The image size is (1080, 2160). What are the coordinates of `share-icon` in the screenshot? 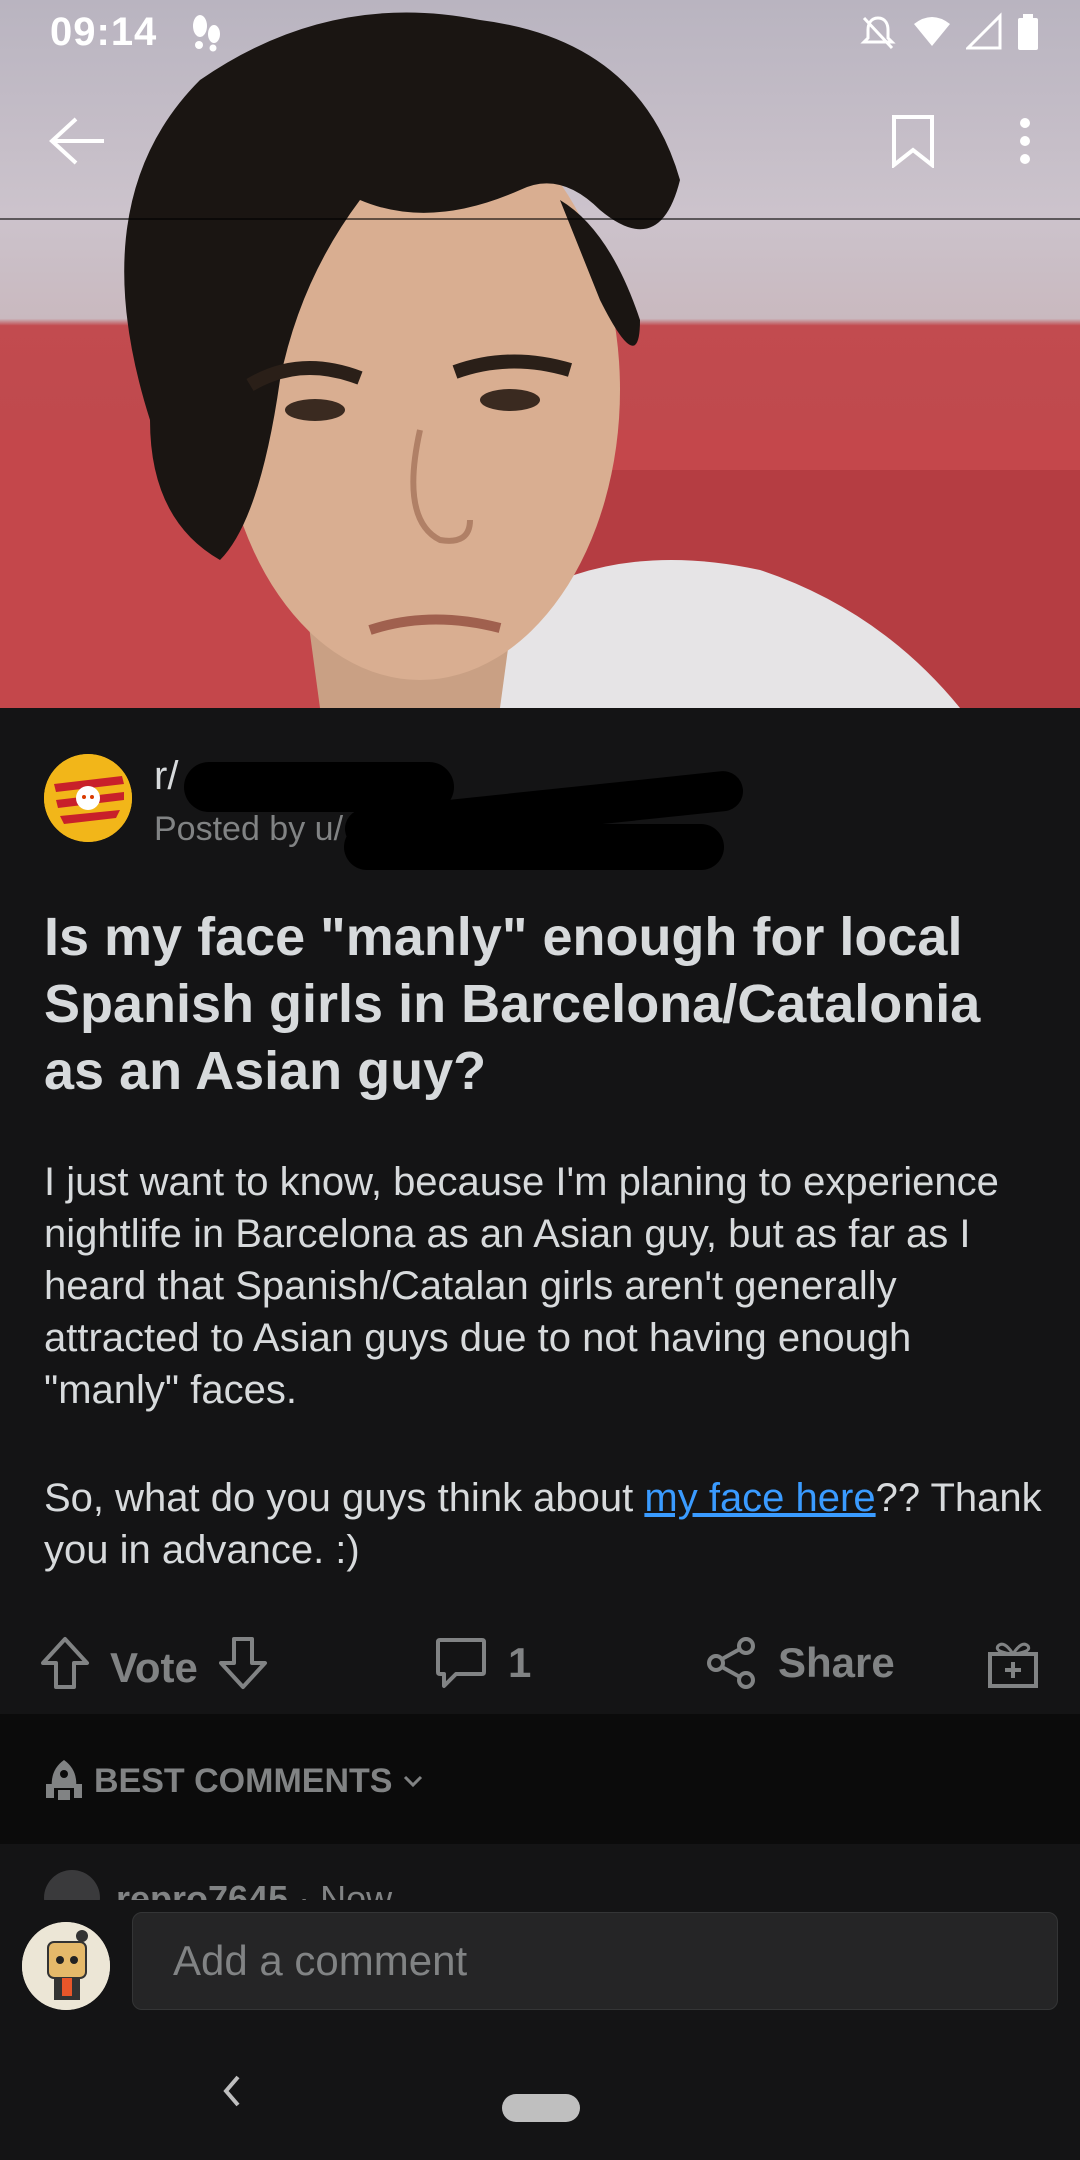 It's located at (731, 1663).